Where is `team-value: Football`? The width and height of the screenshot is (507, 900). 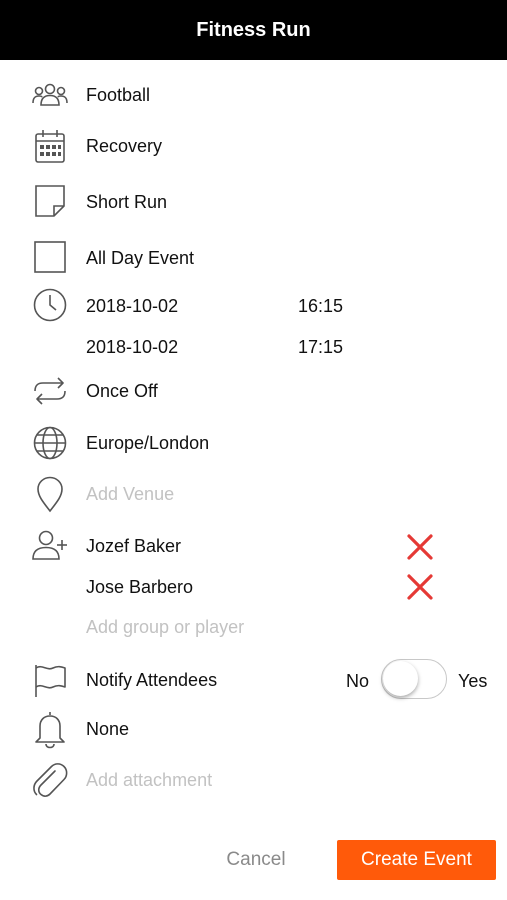
team-value: Football is located at coordinates (118, 95).